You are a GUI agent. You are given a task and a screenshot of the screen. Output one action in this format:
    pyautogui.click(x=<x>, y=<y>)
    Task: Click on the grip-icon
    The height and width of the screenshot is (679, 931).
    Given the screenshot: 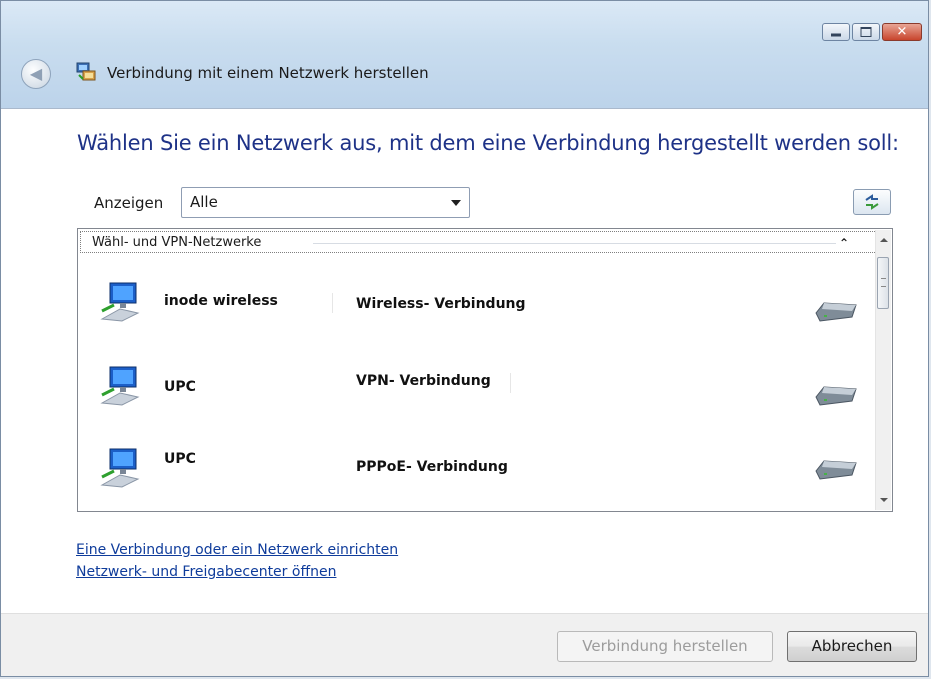 What is the action you would take?
    pyautogui.click(x=883, y=282)
    